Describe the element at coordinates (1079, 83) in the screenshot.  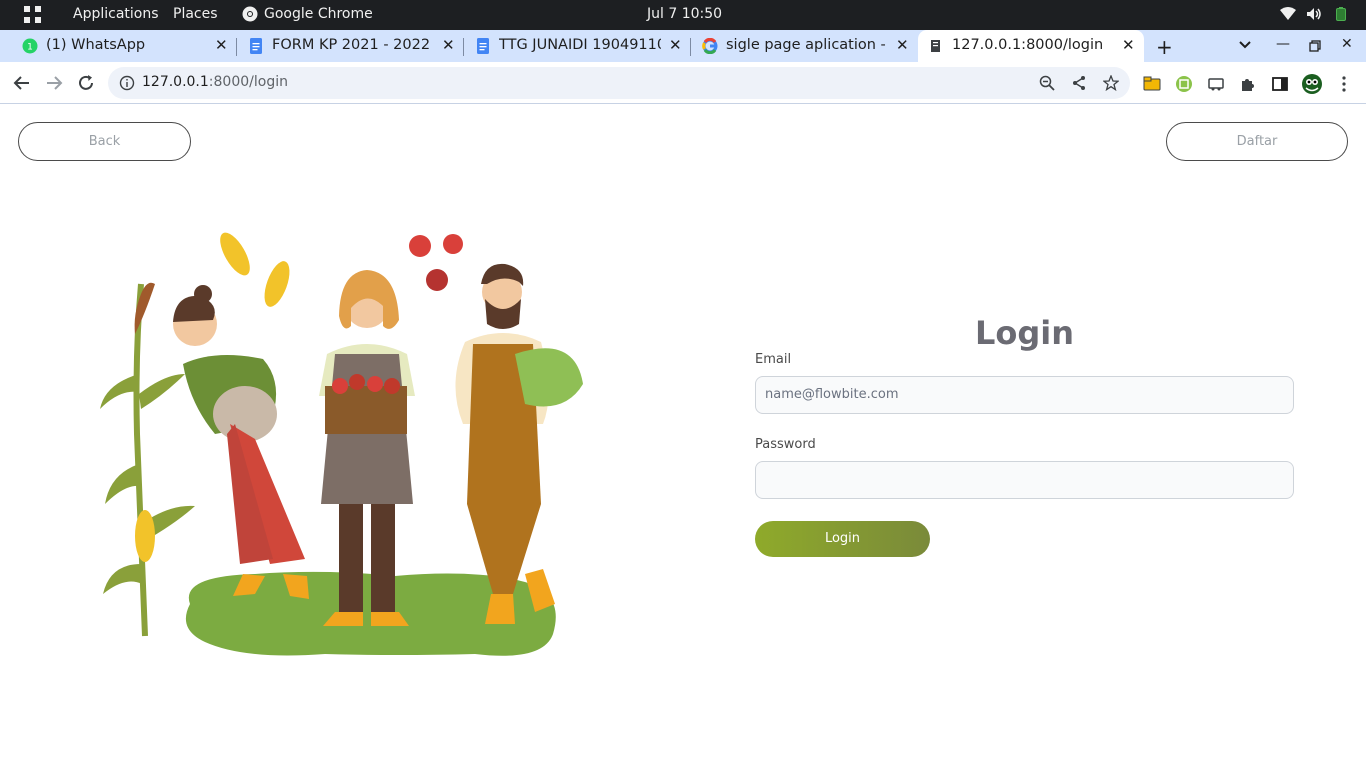
I see `share-icon` at that location.